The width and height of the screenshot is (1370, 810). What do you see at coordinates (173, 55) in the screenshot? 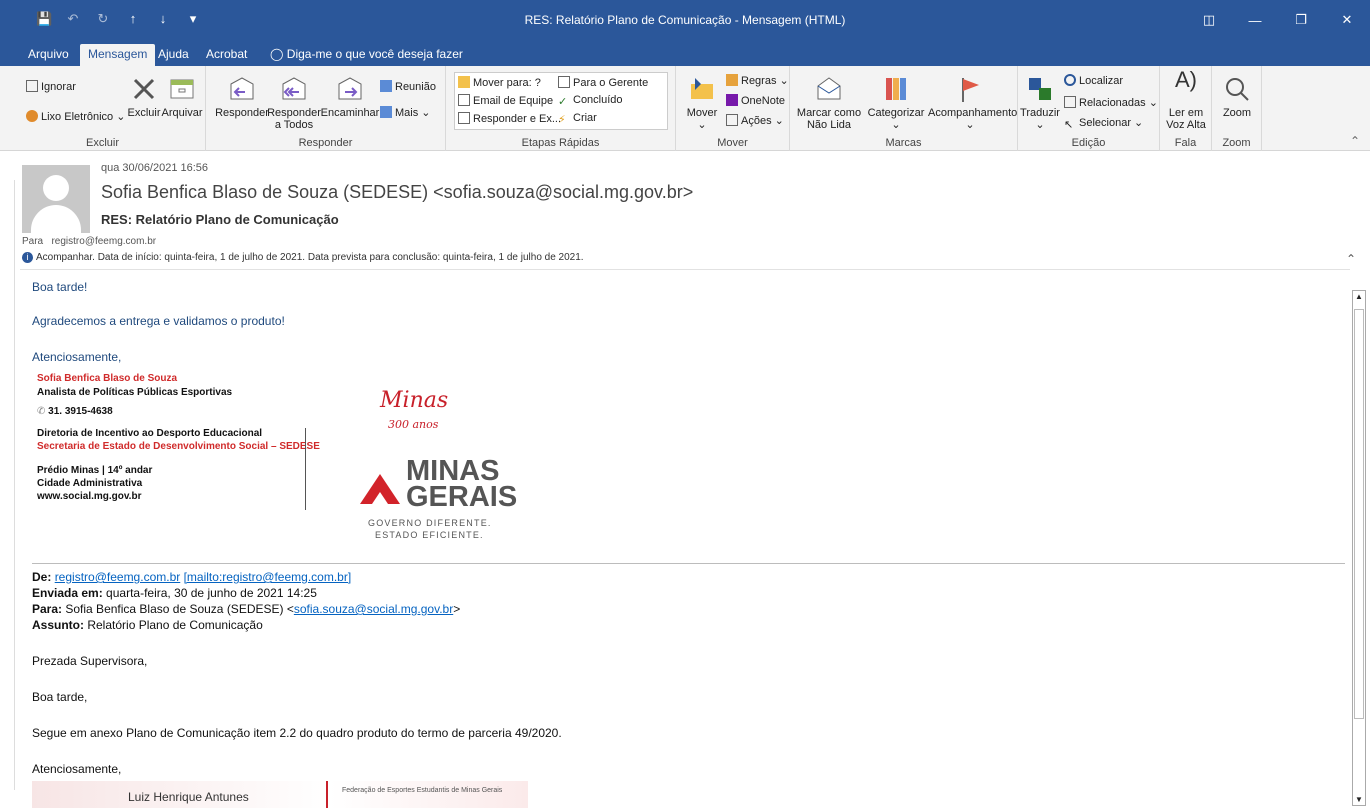
I see `tab-ajuda: Ajuda` at bounding box center [173, 55].